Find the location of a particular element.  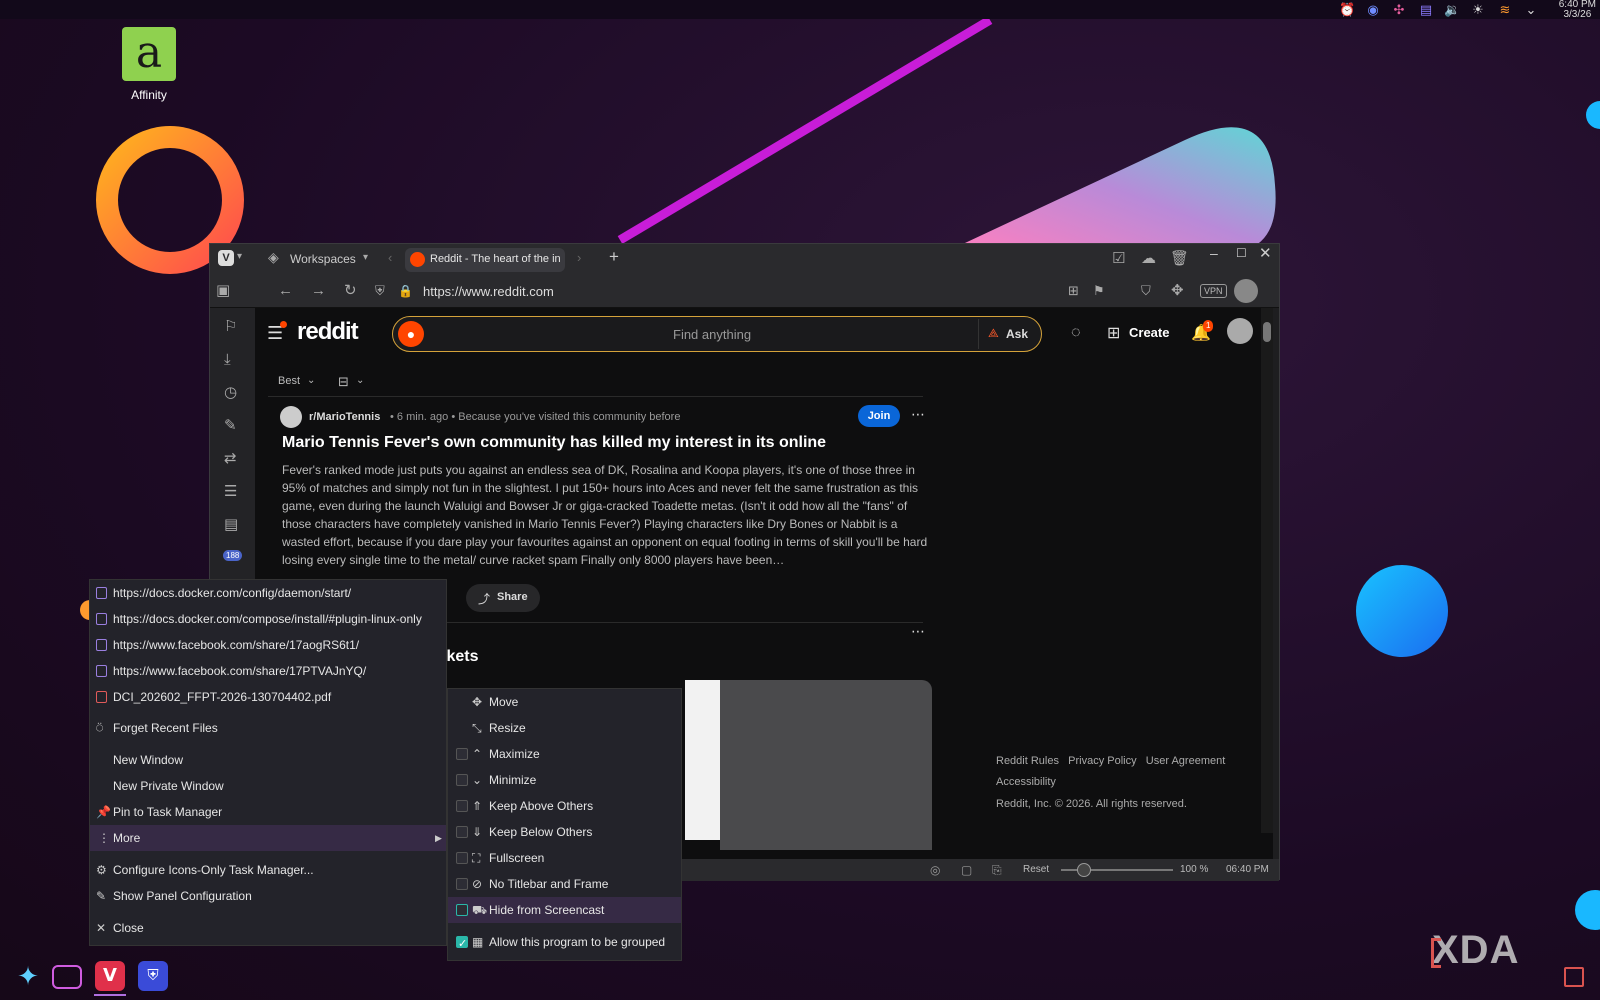

search-bar: ● Find anything ⟁ Ask is located at coordinates (717, 334).